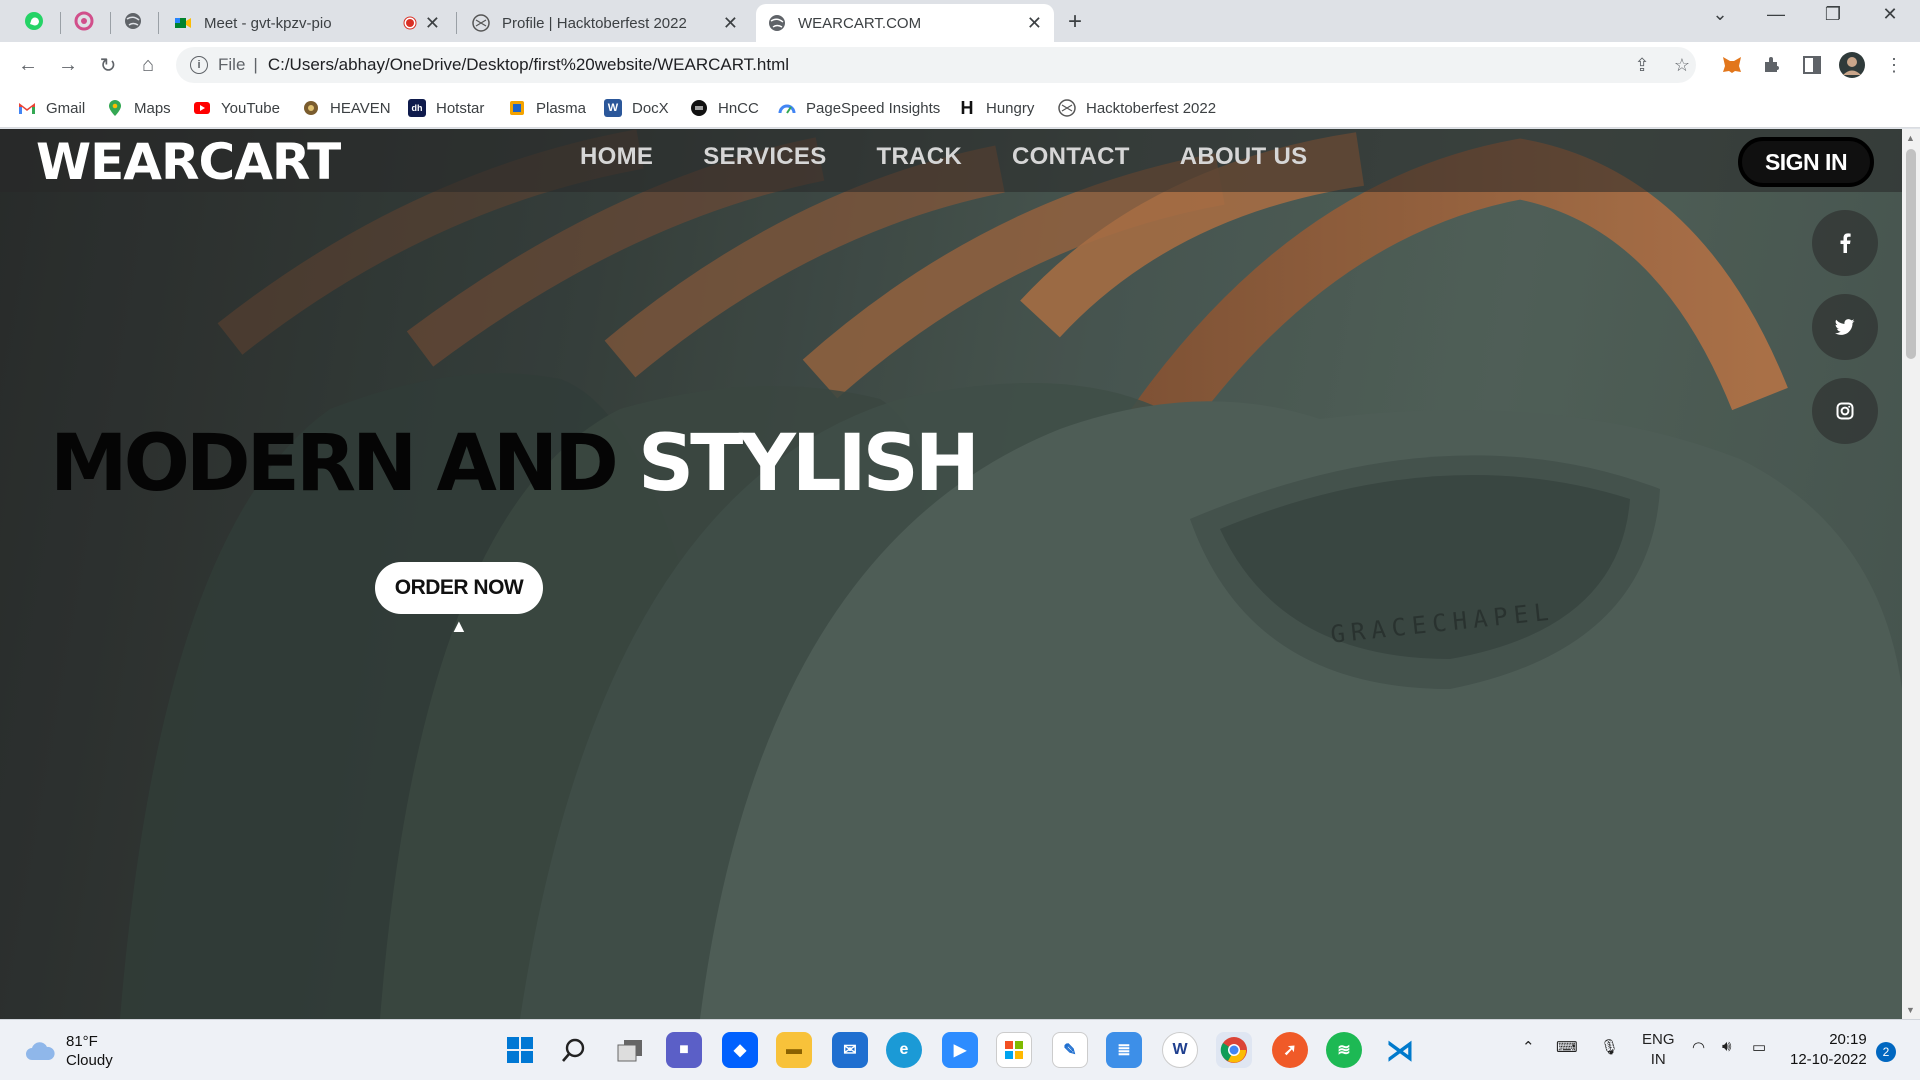  What do you see at coordinates (1234, 1050) in the screenshot?
I see `chrome-button` at bounding box center [1234, 1050].